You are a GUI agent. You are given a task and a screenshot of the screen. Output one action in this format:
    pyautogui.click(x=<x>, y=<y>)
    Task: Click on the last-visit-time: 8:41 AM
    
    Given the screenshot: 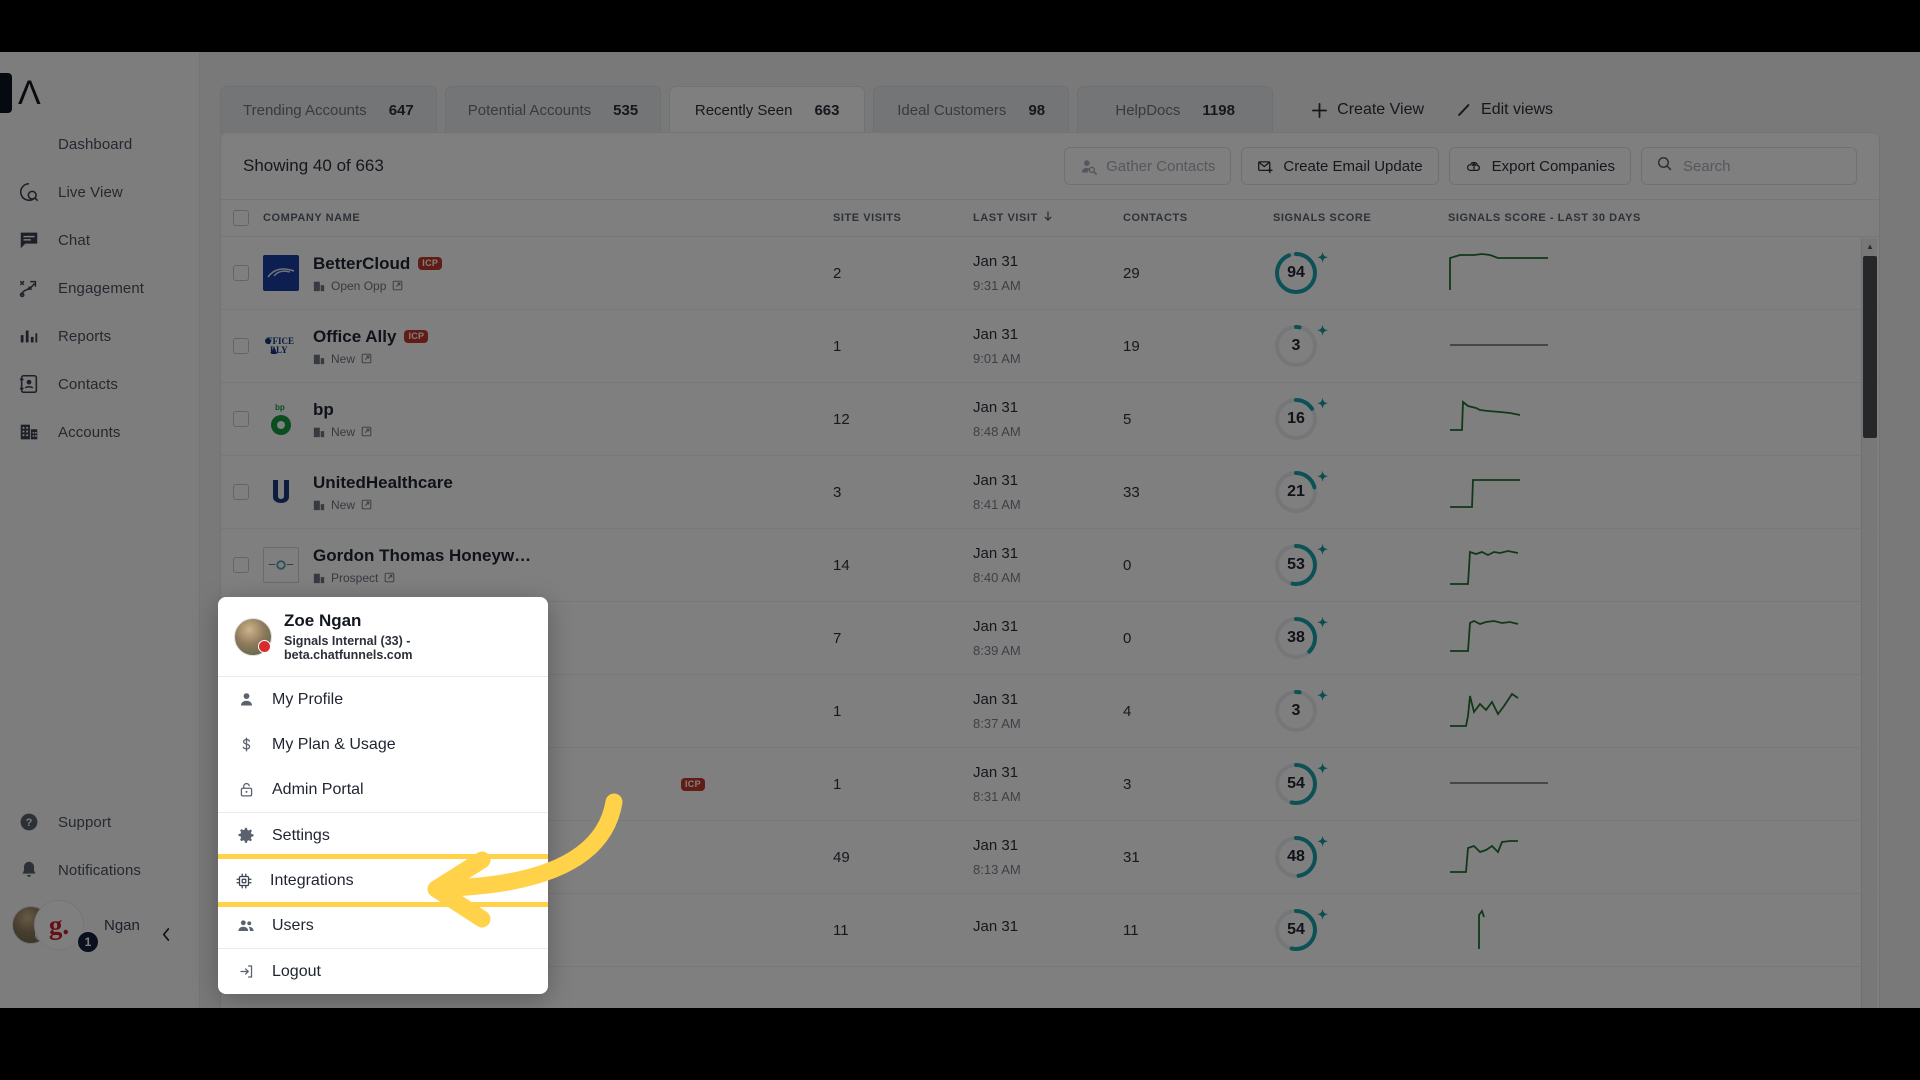 What is the action you would take?
    pyautogui.click(x=997, y=504)
    